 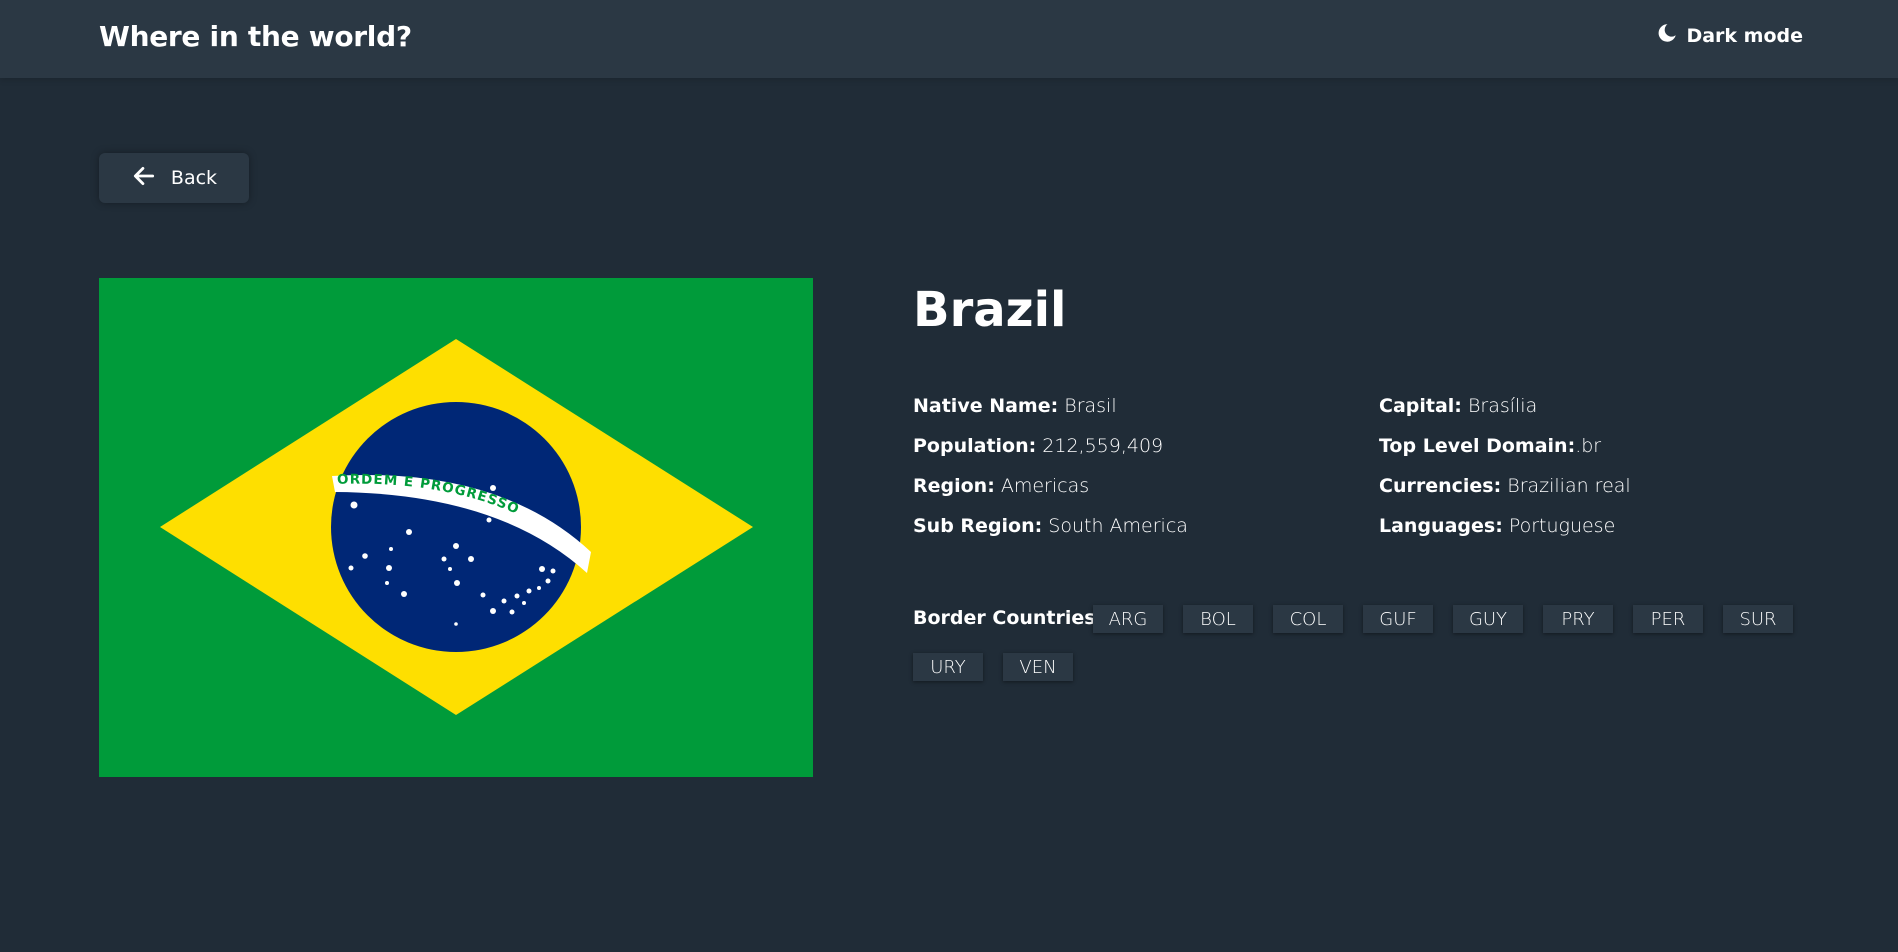 I want to click on detail-languages: Languages: Portuguese, so click(x=1505, y=533).